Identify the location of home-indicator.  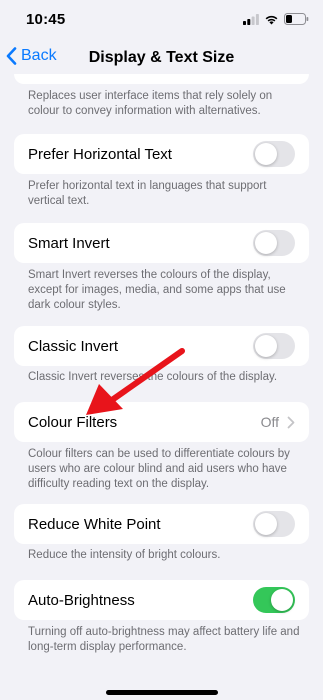
(162, 692).